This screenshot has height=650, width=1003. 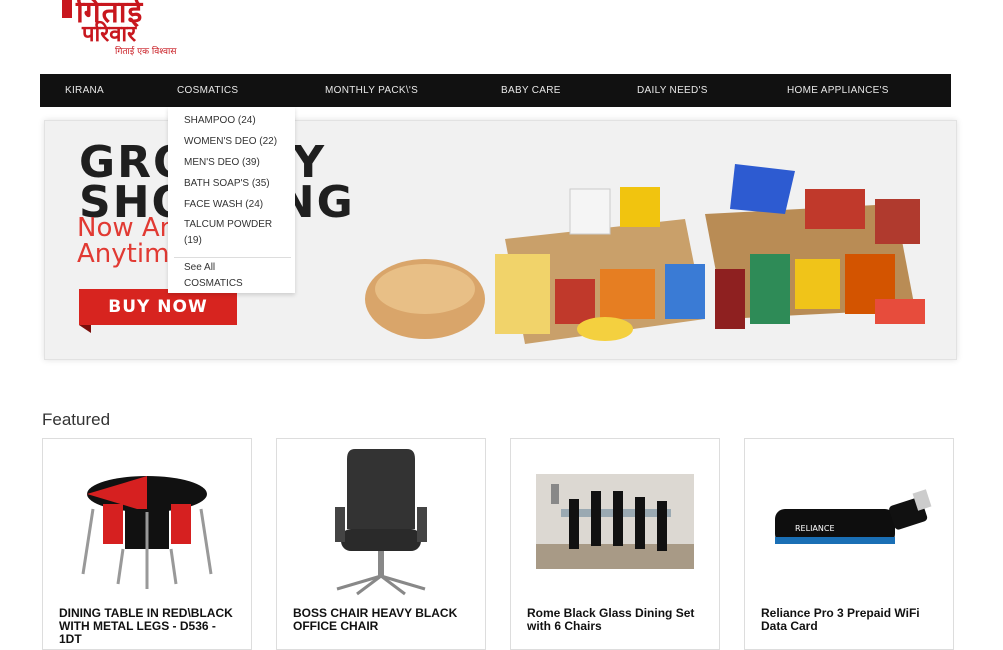 What do you see at coordinates (236, 142) in the screenshot?
I see `dropdown-item-womens-deo: WOMEN'S DEO (22)` at bounding box center [236, 142].